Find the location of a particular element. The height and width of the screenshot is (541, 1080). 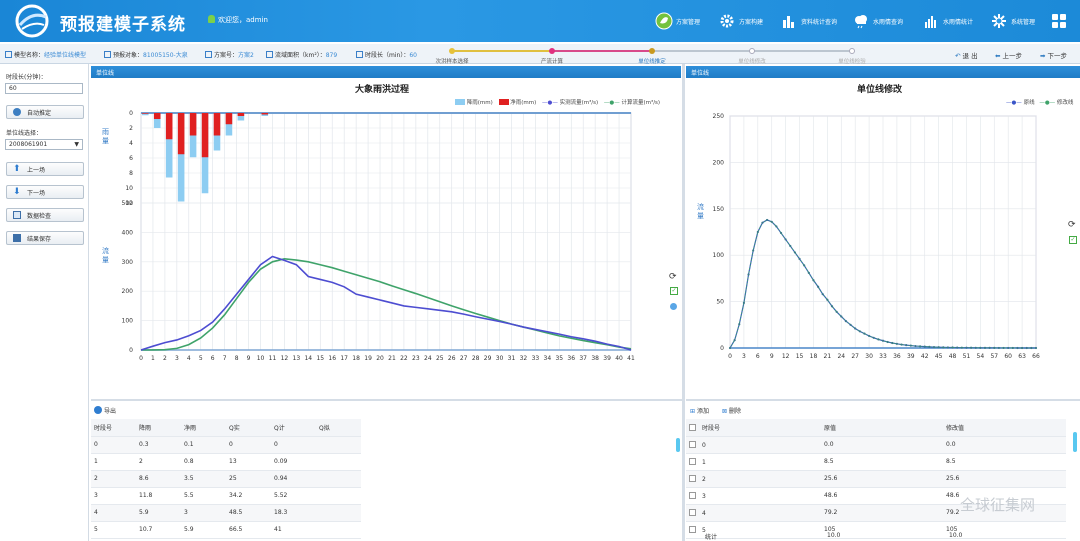

export-button: 导出 is located at coordinates (105, 410).